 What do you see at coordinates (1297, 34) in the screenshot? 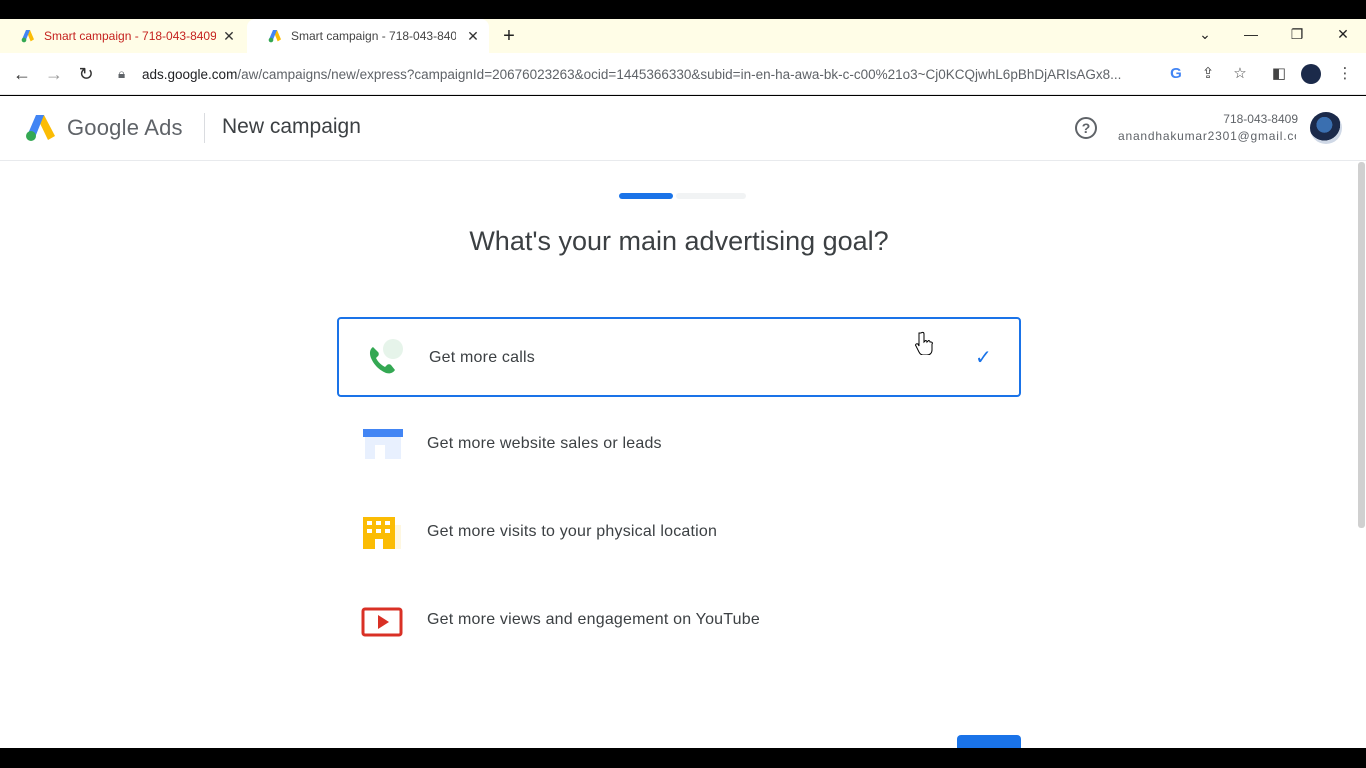
I see `restore-icon: ❐` at bounding box center [1297, 34].